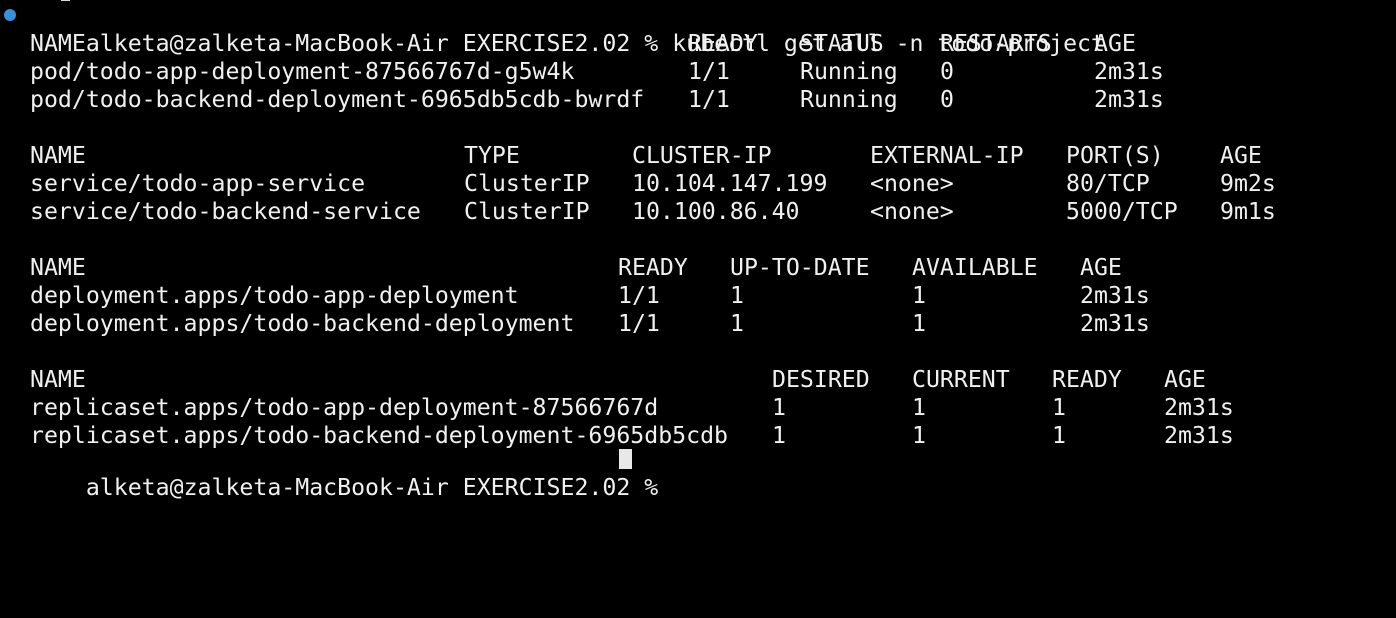  Describe the element at coordinates (58, 267) in the screenshot. I see `deployments-header-name: NAME` at that location.